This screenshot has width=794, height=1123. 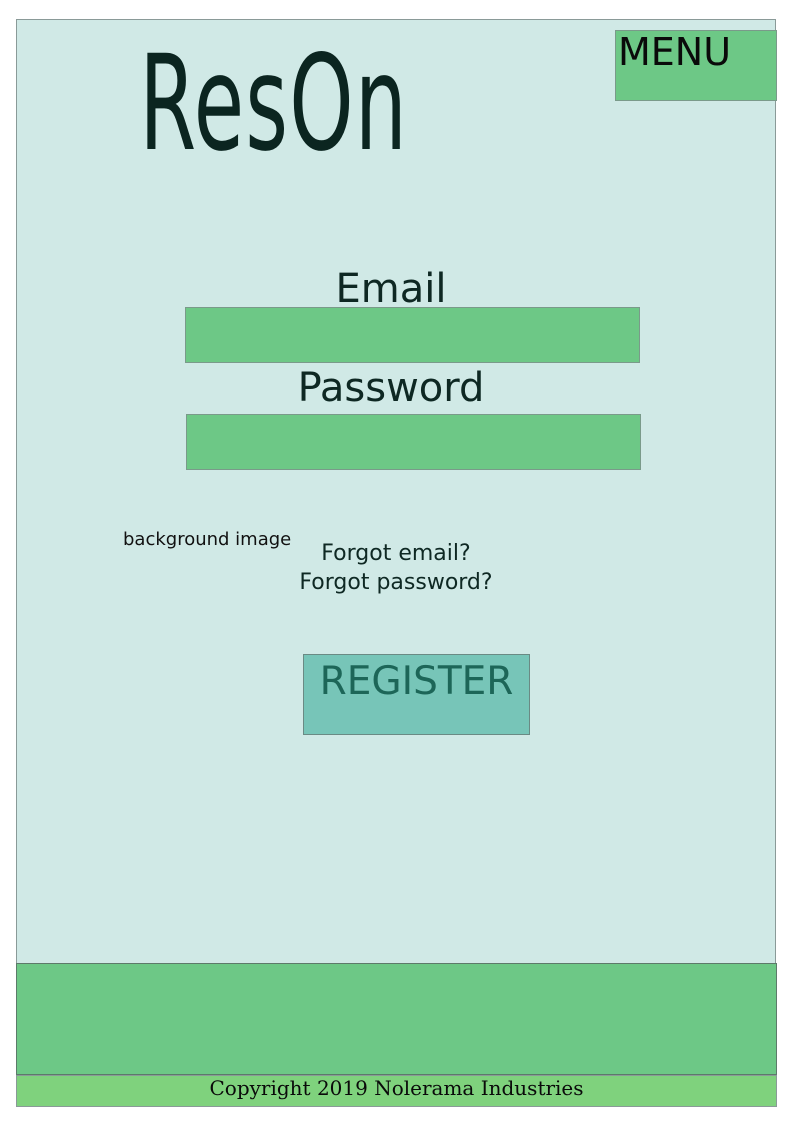 What do you see at coordinates (396, 554) in the screenshot?
I see `forgot-email-link: Forgot email?` at bounding box center [396, 554].